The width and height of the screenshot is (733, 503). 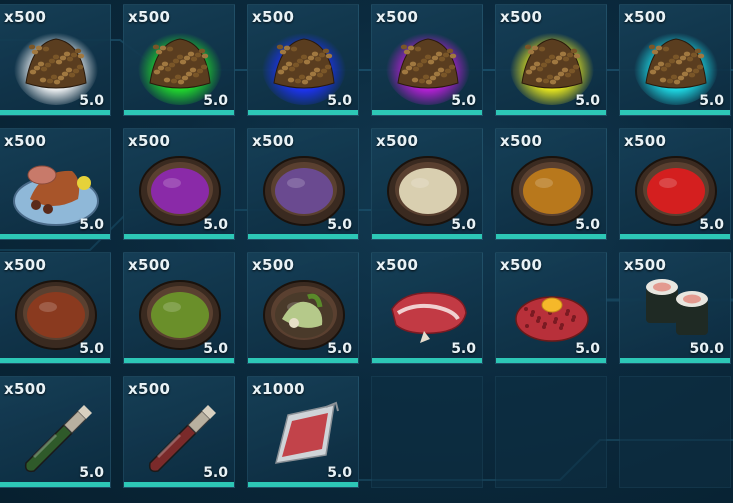 I want to click on inventory-slot: x500 50.0, so click(x=675, y=308).